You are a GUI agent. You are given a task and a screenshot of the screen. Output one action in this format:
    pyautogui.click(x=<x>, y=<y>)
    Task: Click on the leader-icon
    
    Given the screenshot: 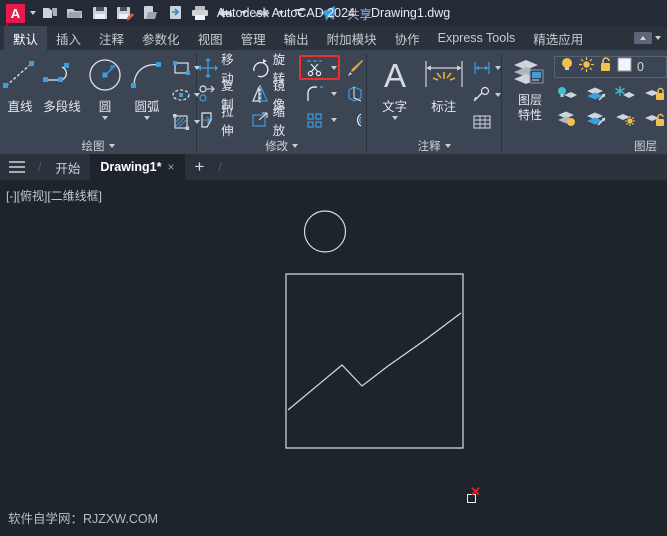 What is the action you would take?
    pyautogui.click(x=482, y=95)
    